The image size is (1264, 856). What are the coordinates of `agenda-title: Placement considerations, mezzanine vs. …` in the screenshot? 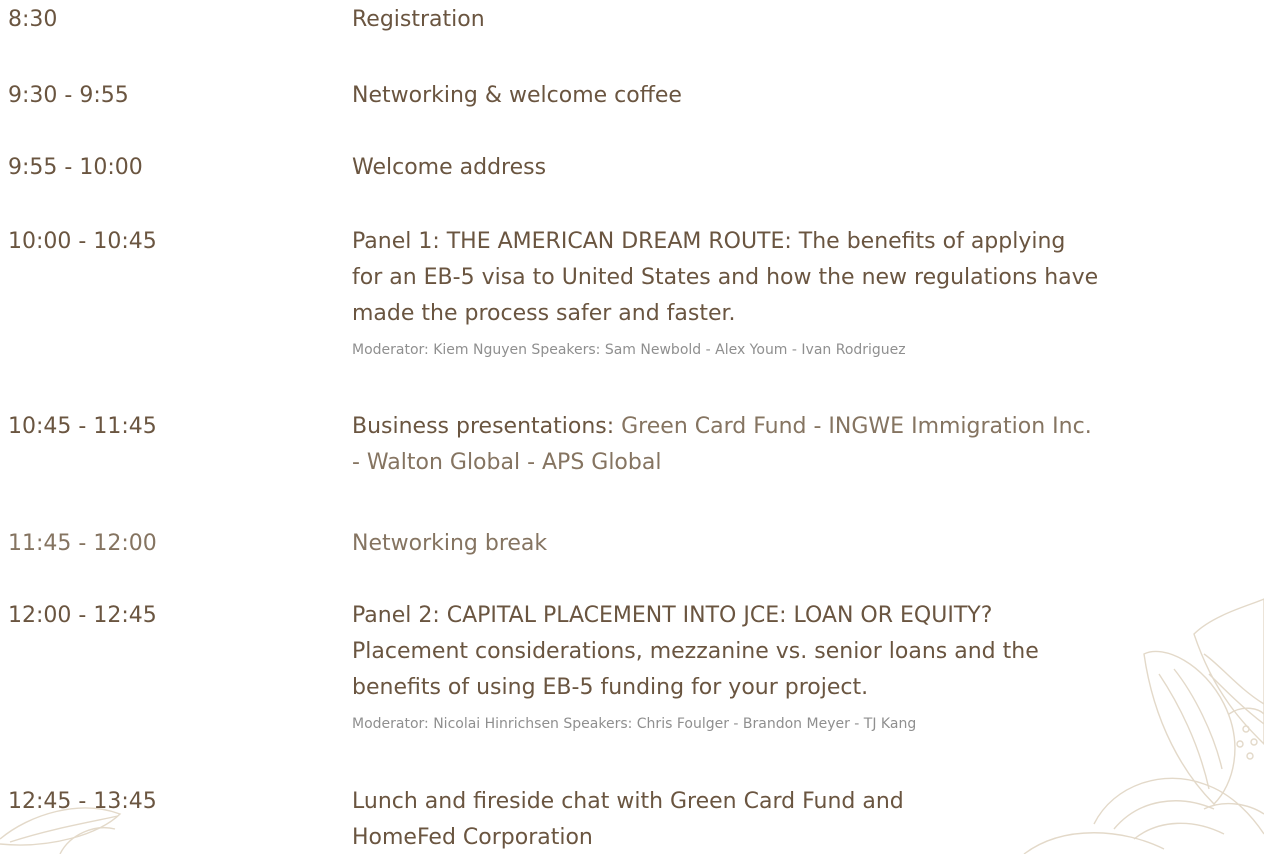 It's located at (695, 651).